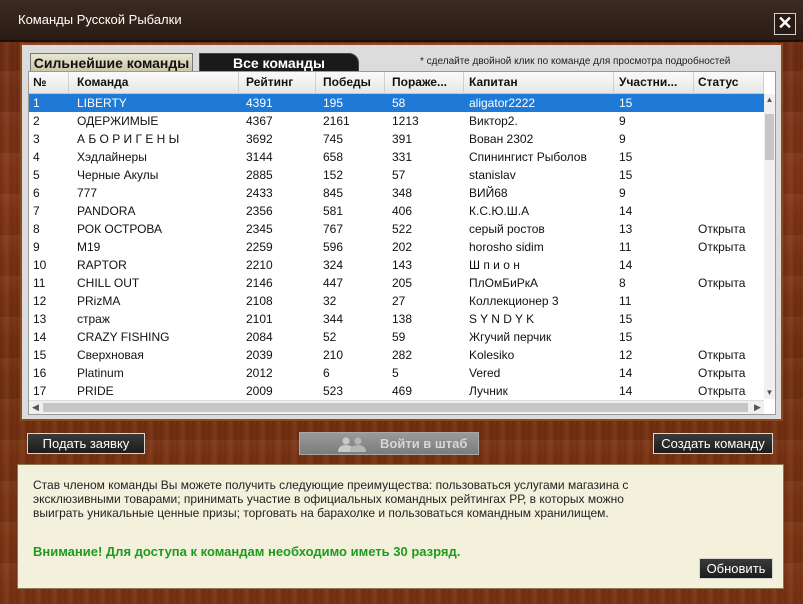  I want to click on cell-wins: 344, so click(333, 319).